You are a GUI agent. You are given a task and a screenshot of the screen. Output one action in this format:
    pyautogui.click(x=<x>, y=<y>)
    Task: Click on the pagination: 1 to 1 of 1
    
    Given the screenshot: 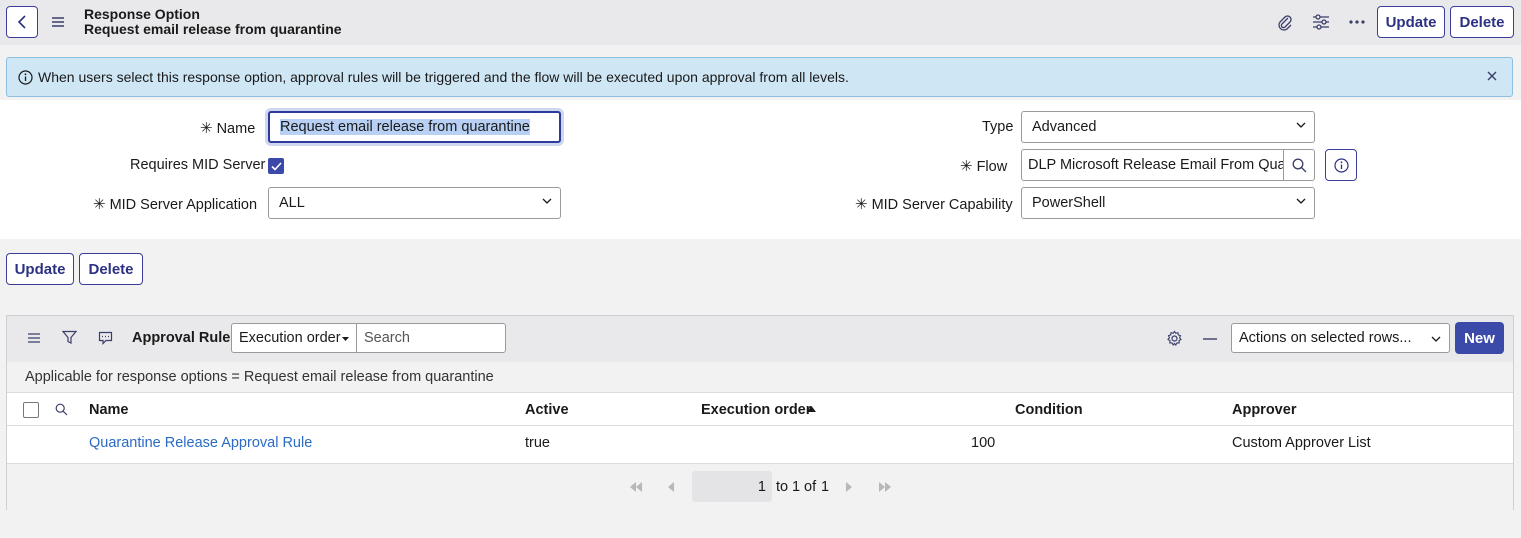 What is the action you would take?
    pyautogui.click(x=760, y=487)
    